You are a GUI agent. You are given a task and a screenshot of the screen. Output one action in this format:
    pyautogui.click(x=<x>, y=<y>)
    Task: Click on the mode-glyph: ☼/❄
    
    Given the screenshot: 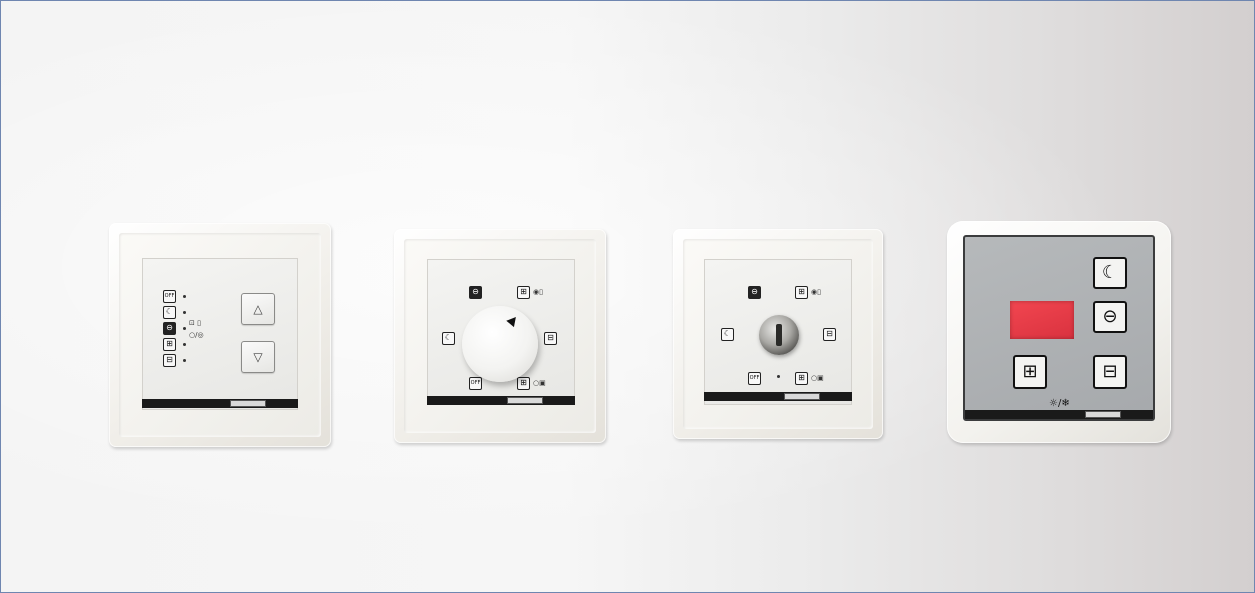 What is the action you would take?
    pyautogui.click(x=1059, y=403)
    